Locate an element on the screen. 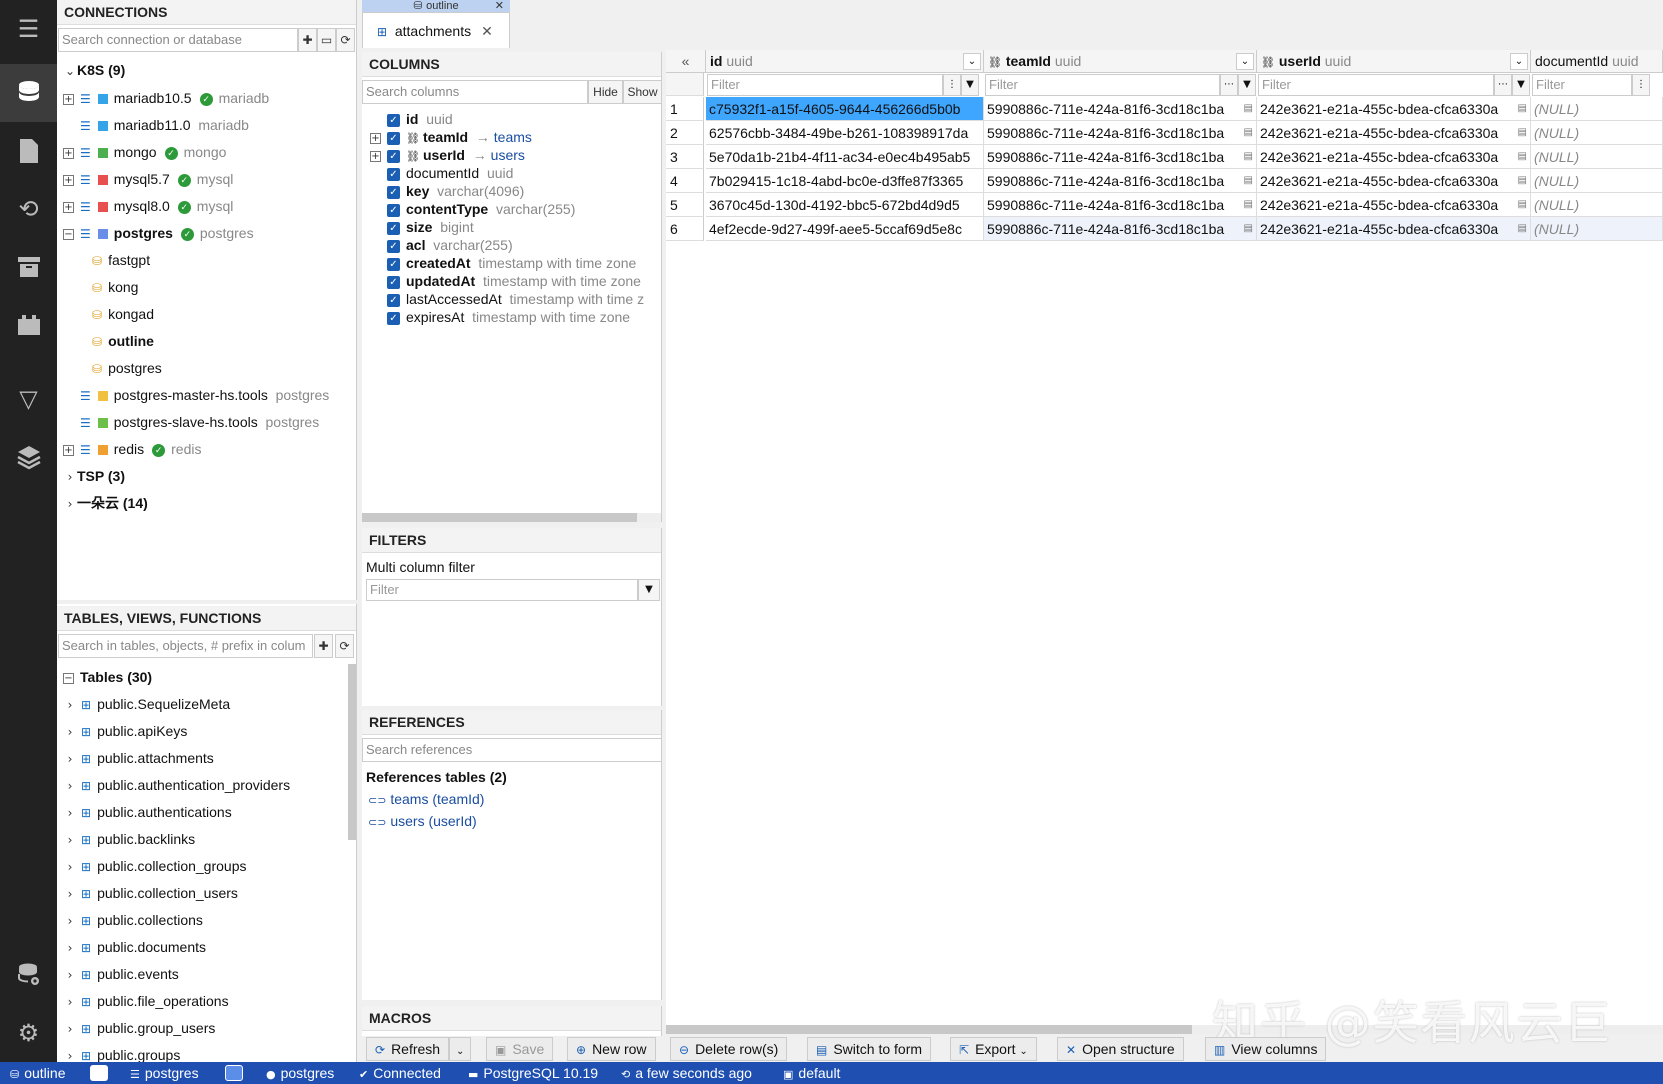  grid-cell-id: 62576cbb-3484-49be-b261-108398917da is located at coordinates (845, 133).